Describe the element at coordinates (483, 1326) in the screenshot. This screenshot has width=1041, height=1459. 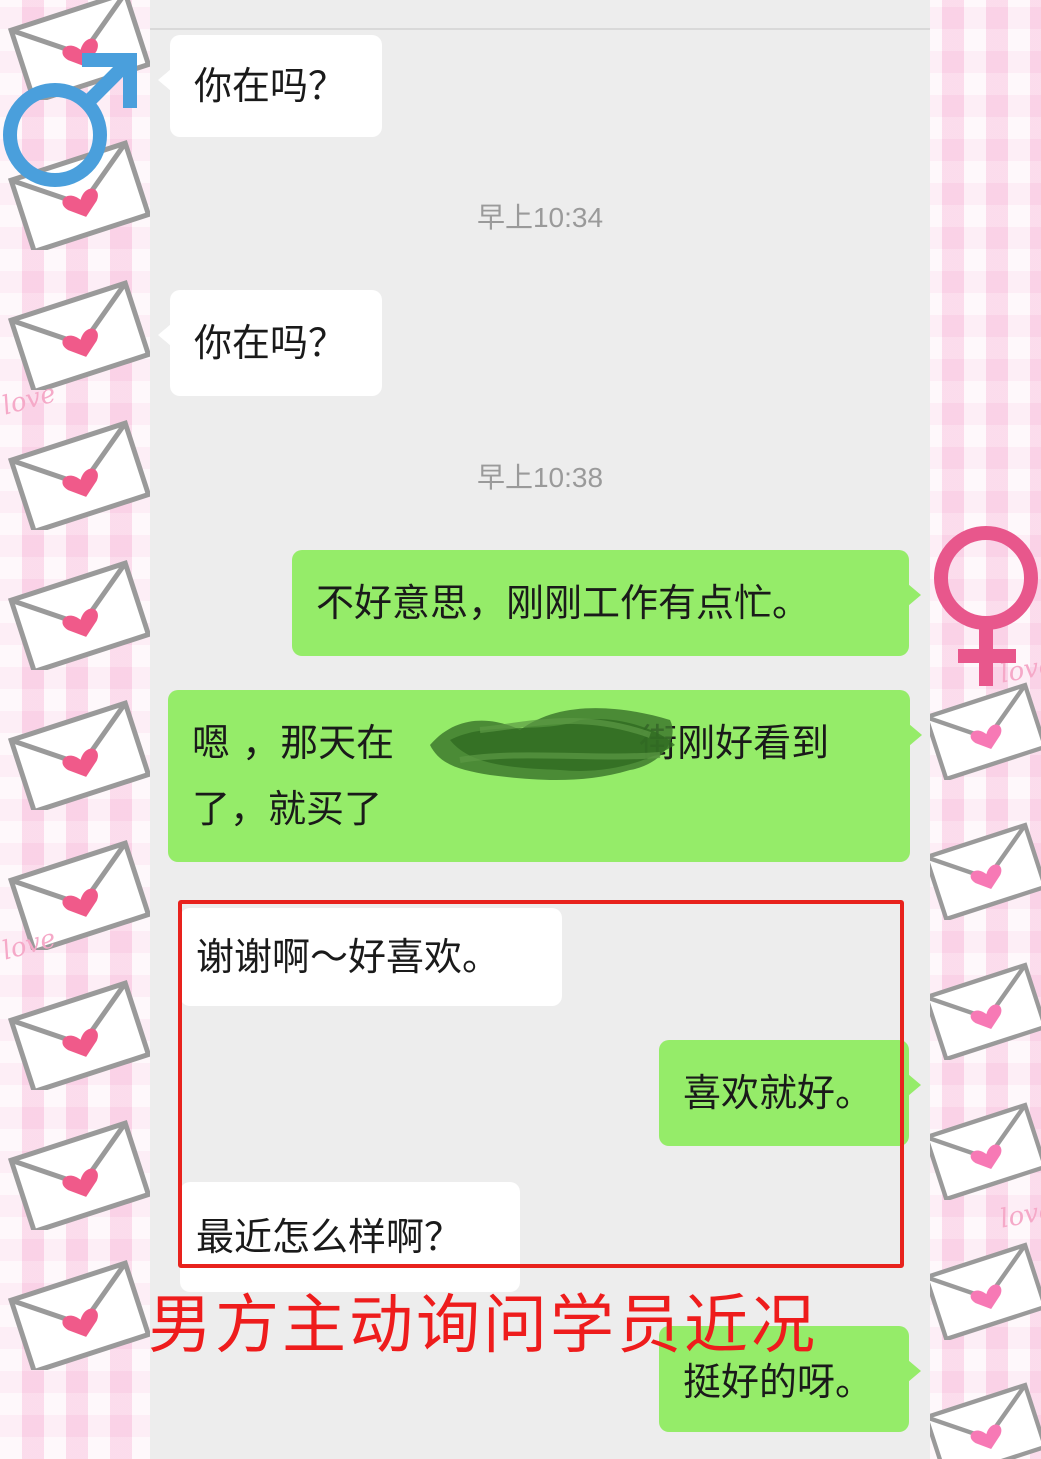
I see `caption: 男方主动询问学员近况` at that location.